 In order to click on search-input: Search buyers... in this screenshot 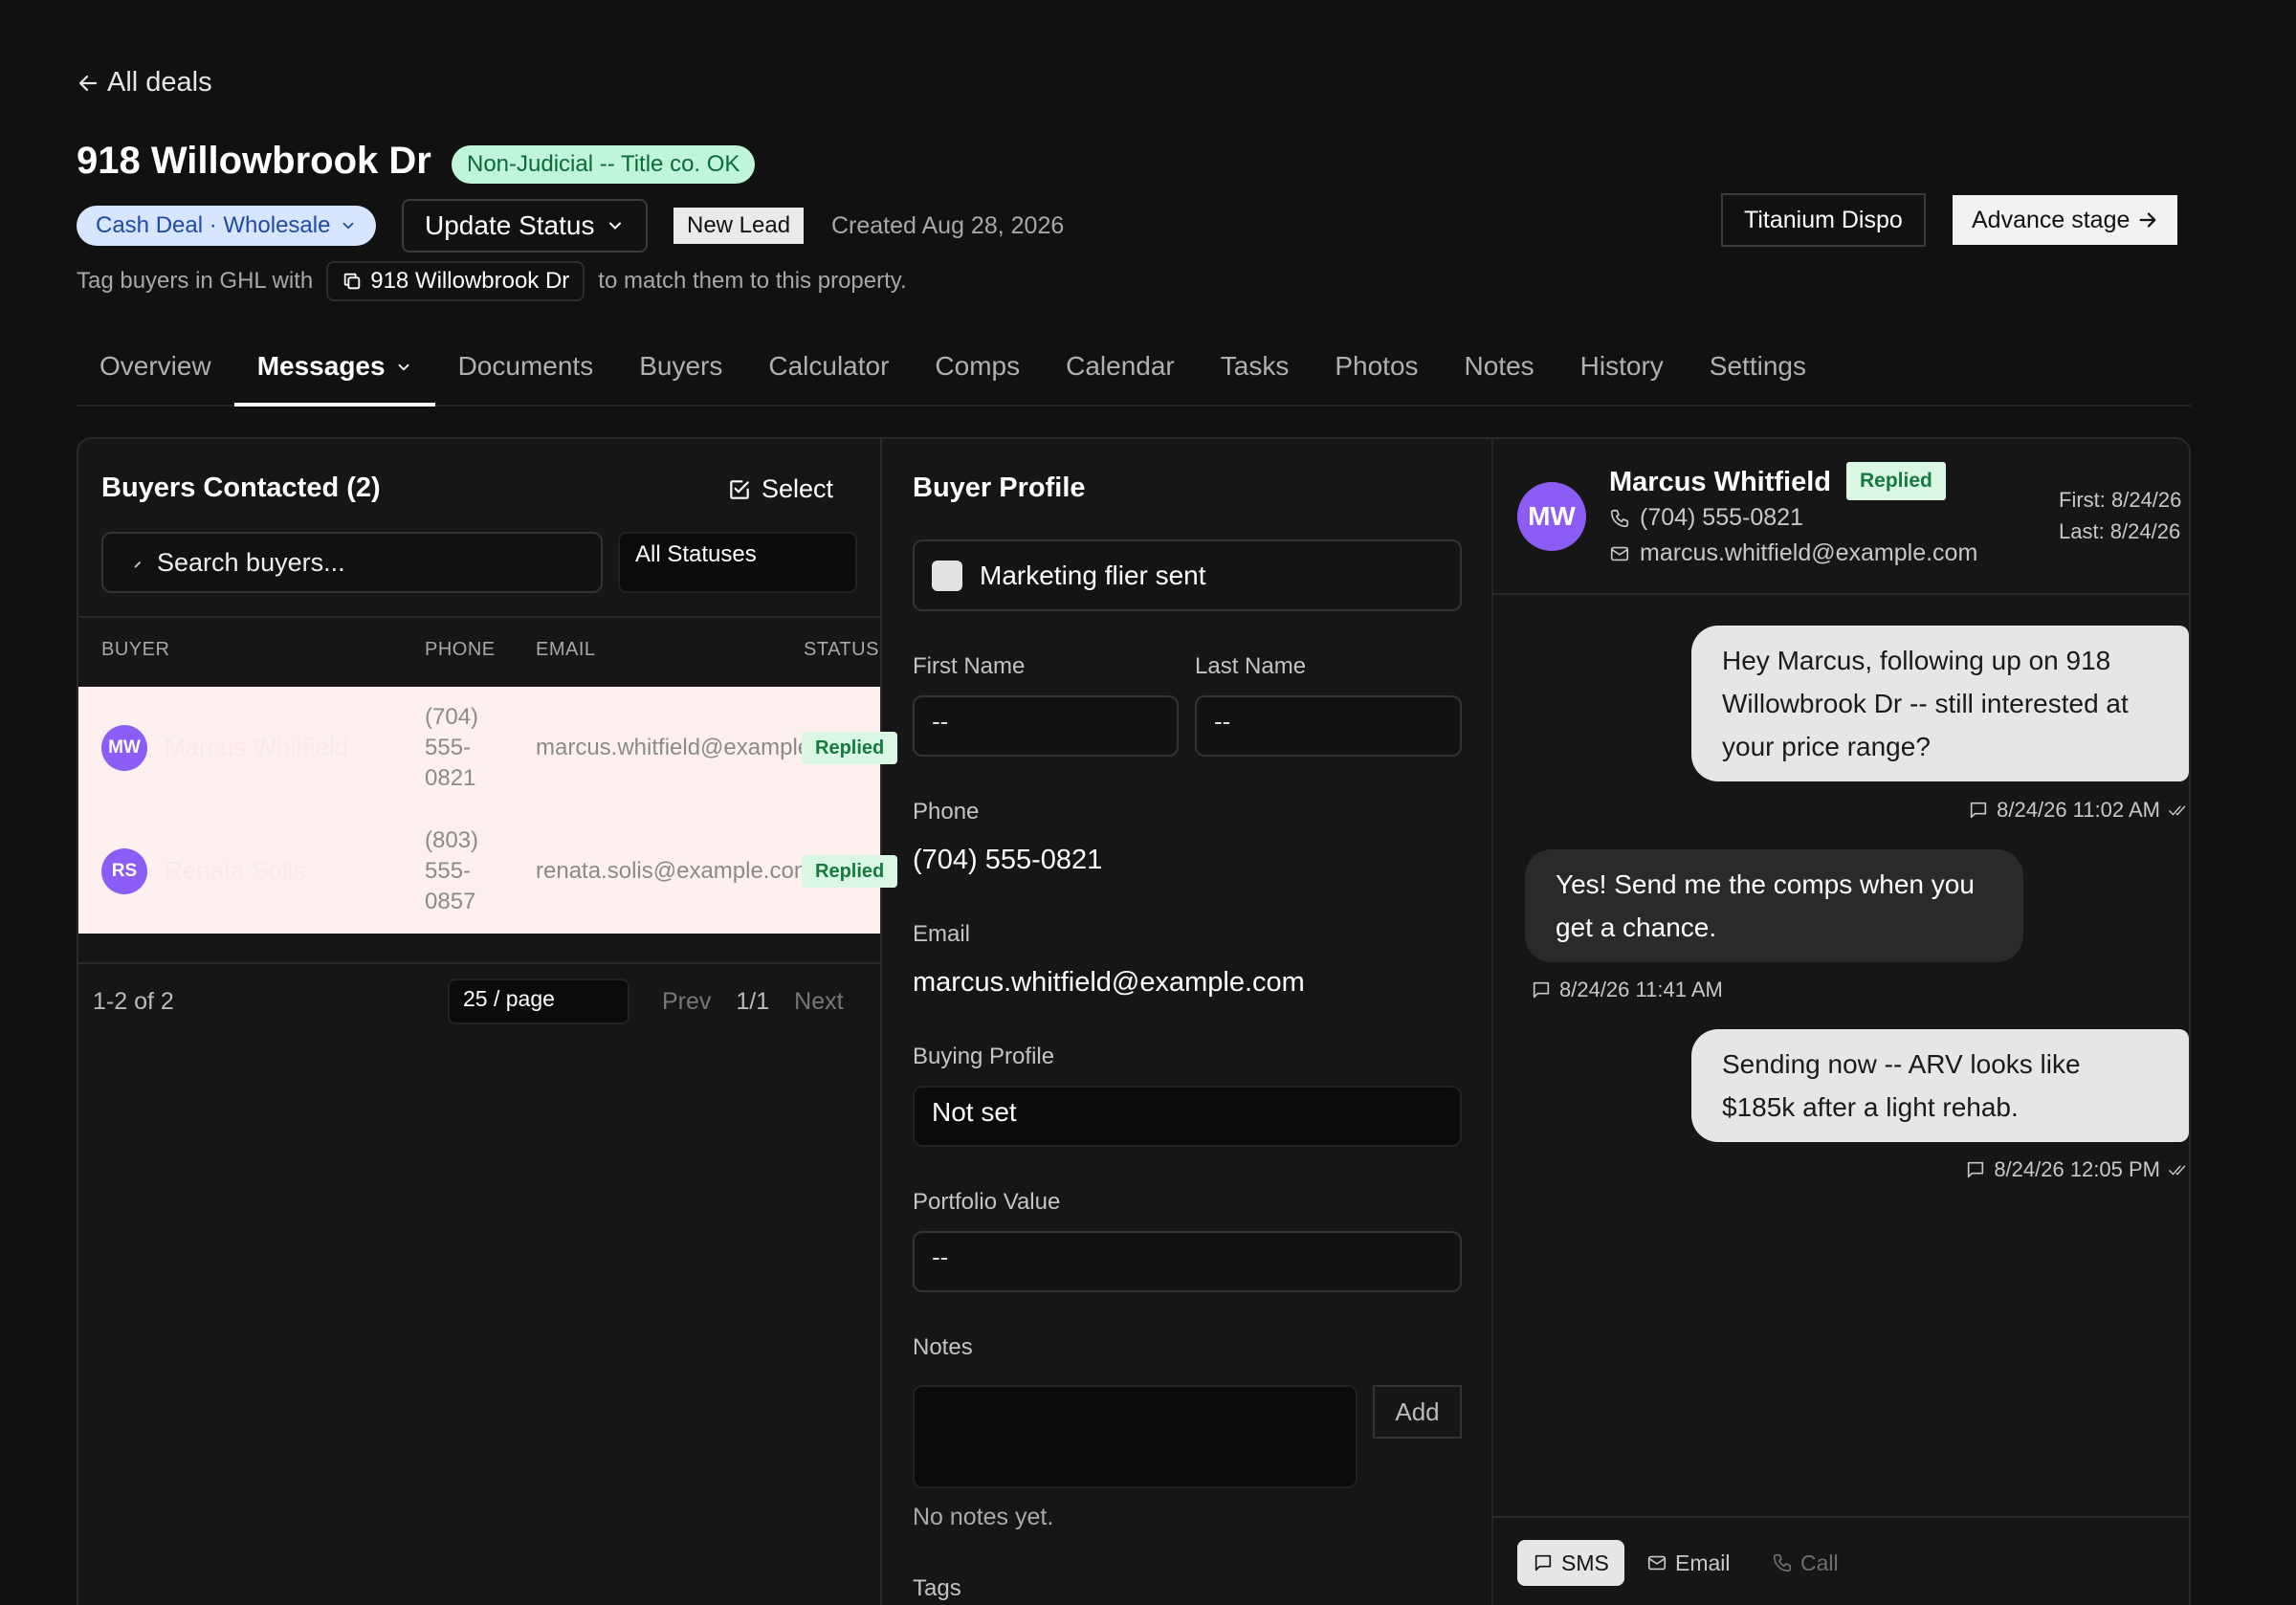, I will do `click(352, 562)`.